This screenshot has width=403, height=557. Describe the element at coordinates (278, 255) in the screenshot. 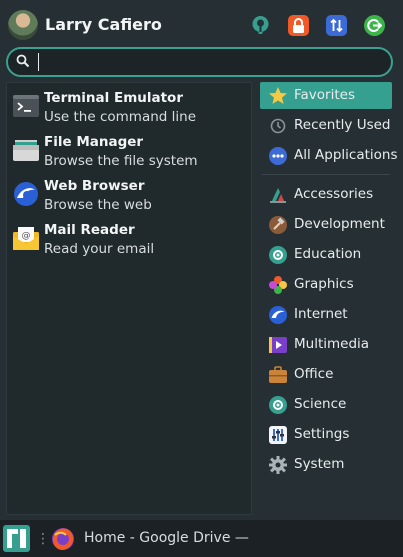

I see `education-icon` at that location.